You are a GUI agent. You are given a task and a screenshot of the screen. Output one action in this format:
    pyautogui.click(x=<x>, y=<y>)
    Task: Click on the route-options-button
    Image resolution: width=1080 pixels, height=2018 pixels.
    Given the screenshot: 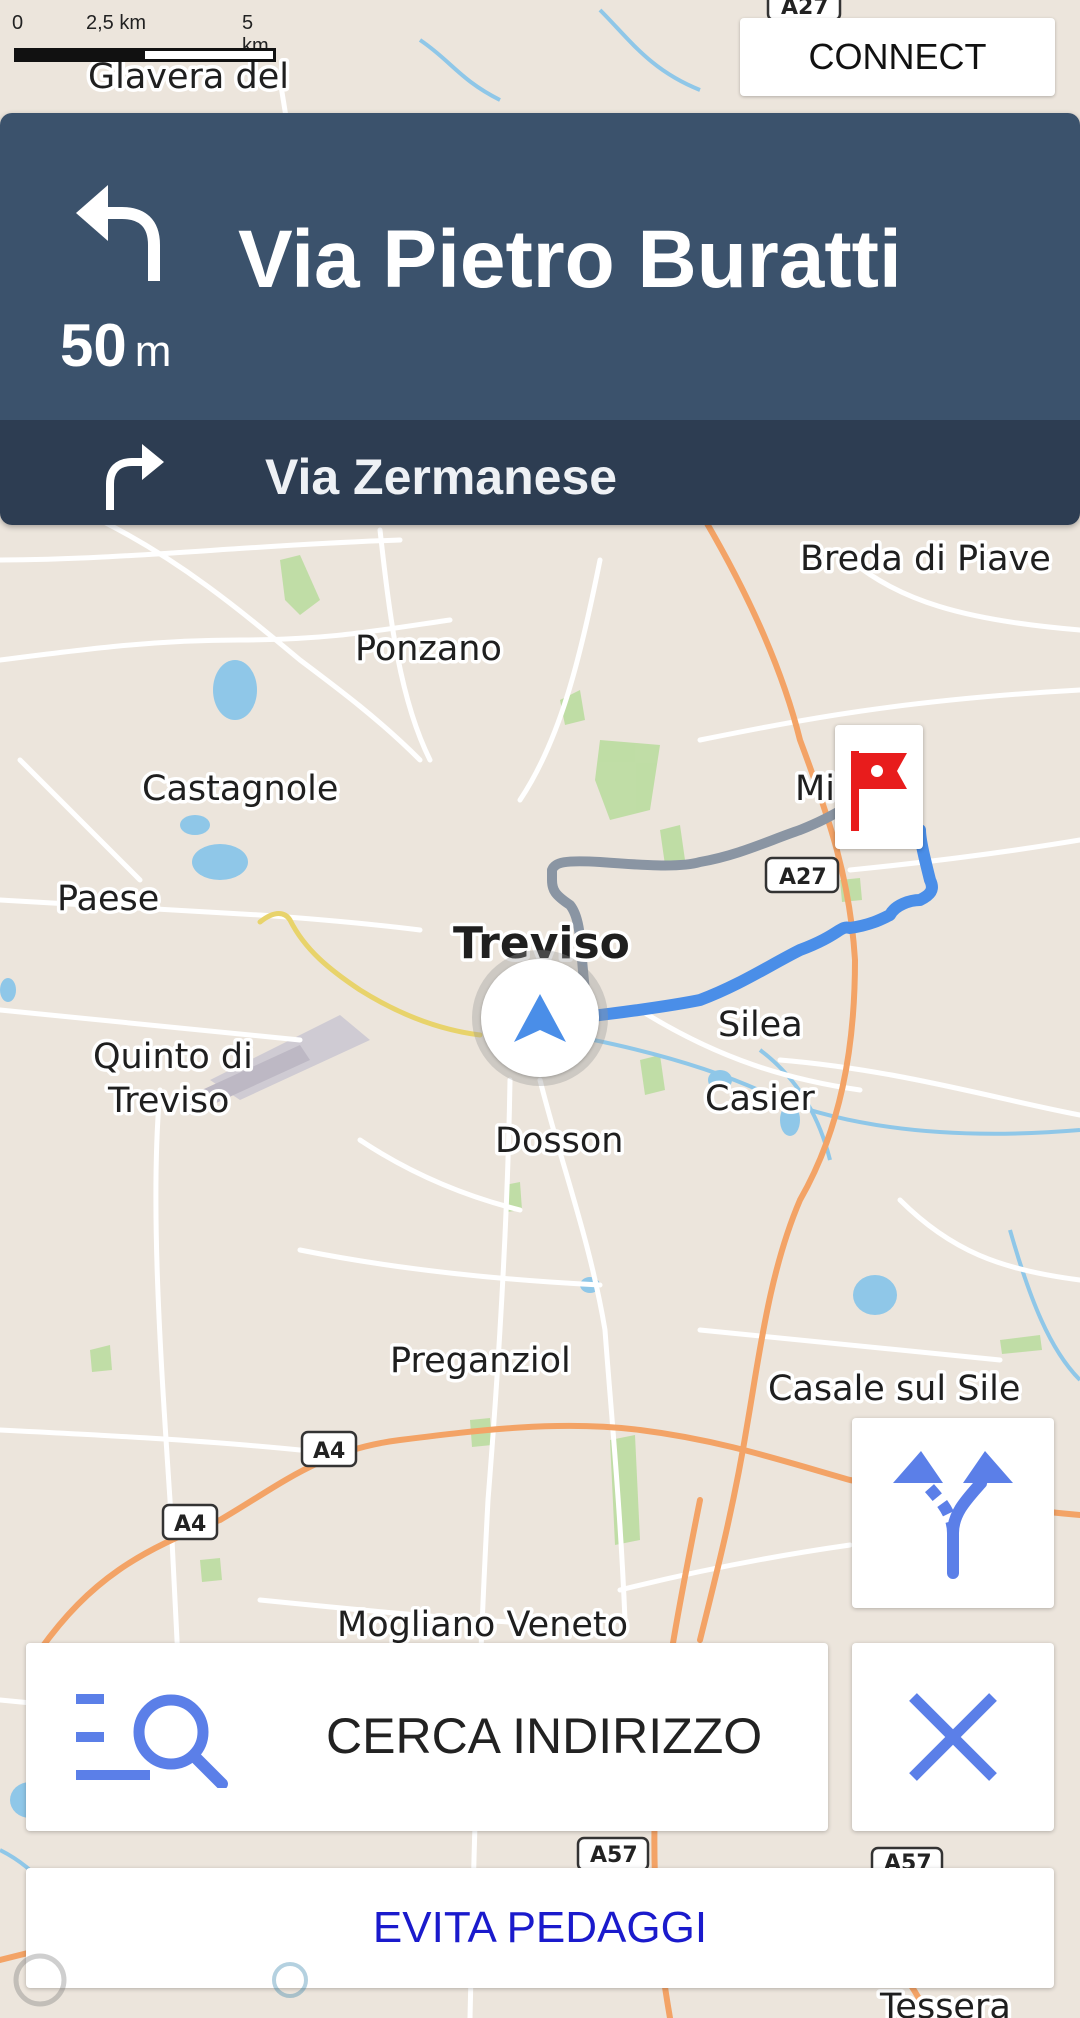 What is the action you would take?
    pyautogui.click(x=953, y=1513)
    